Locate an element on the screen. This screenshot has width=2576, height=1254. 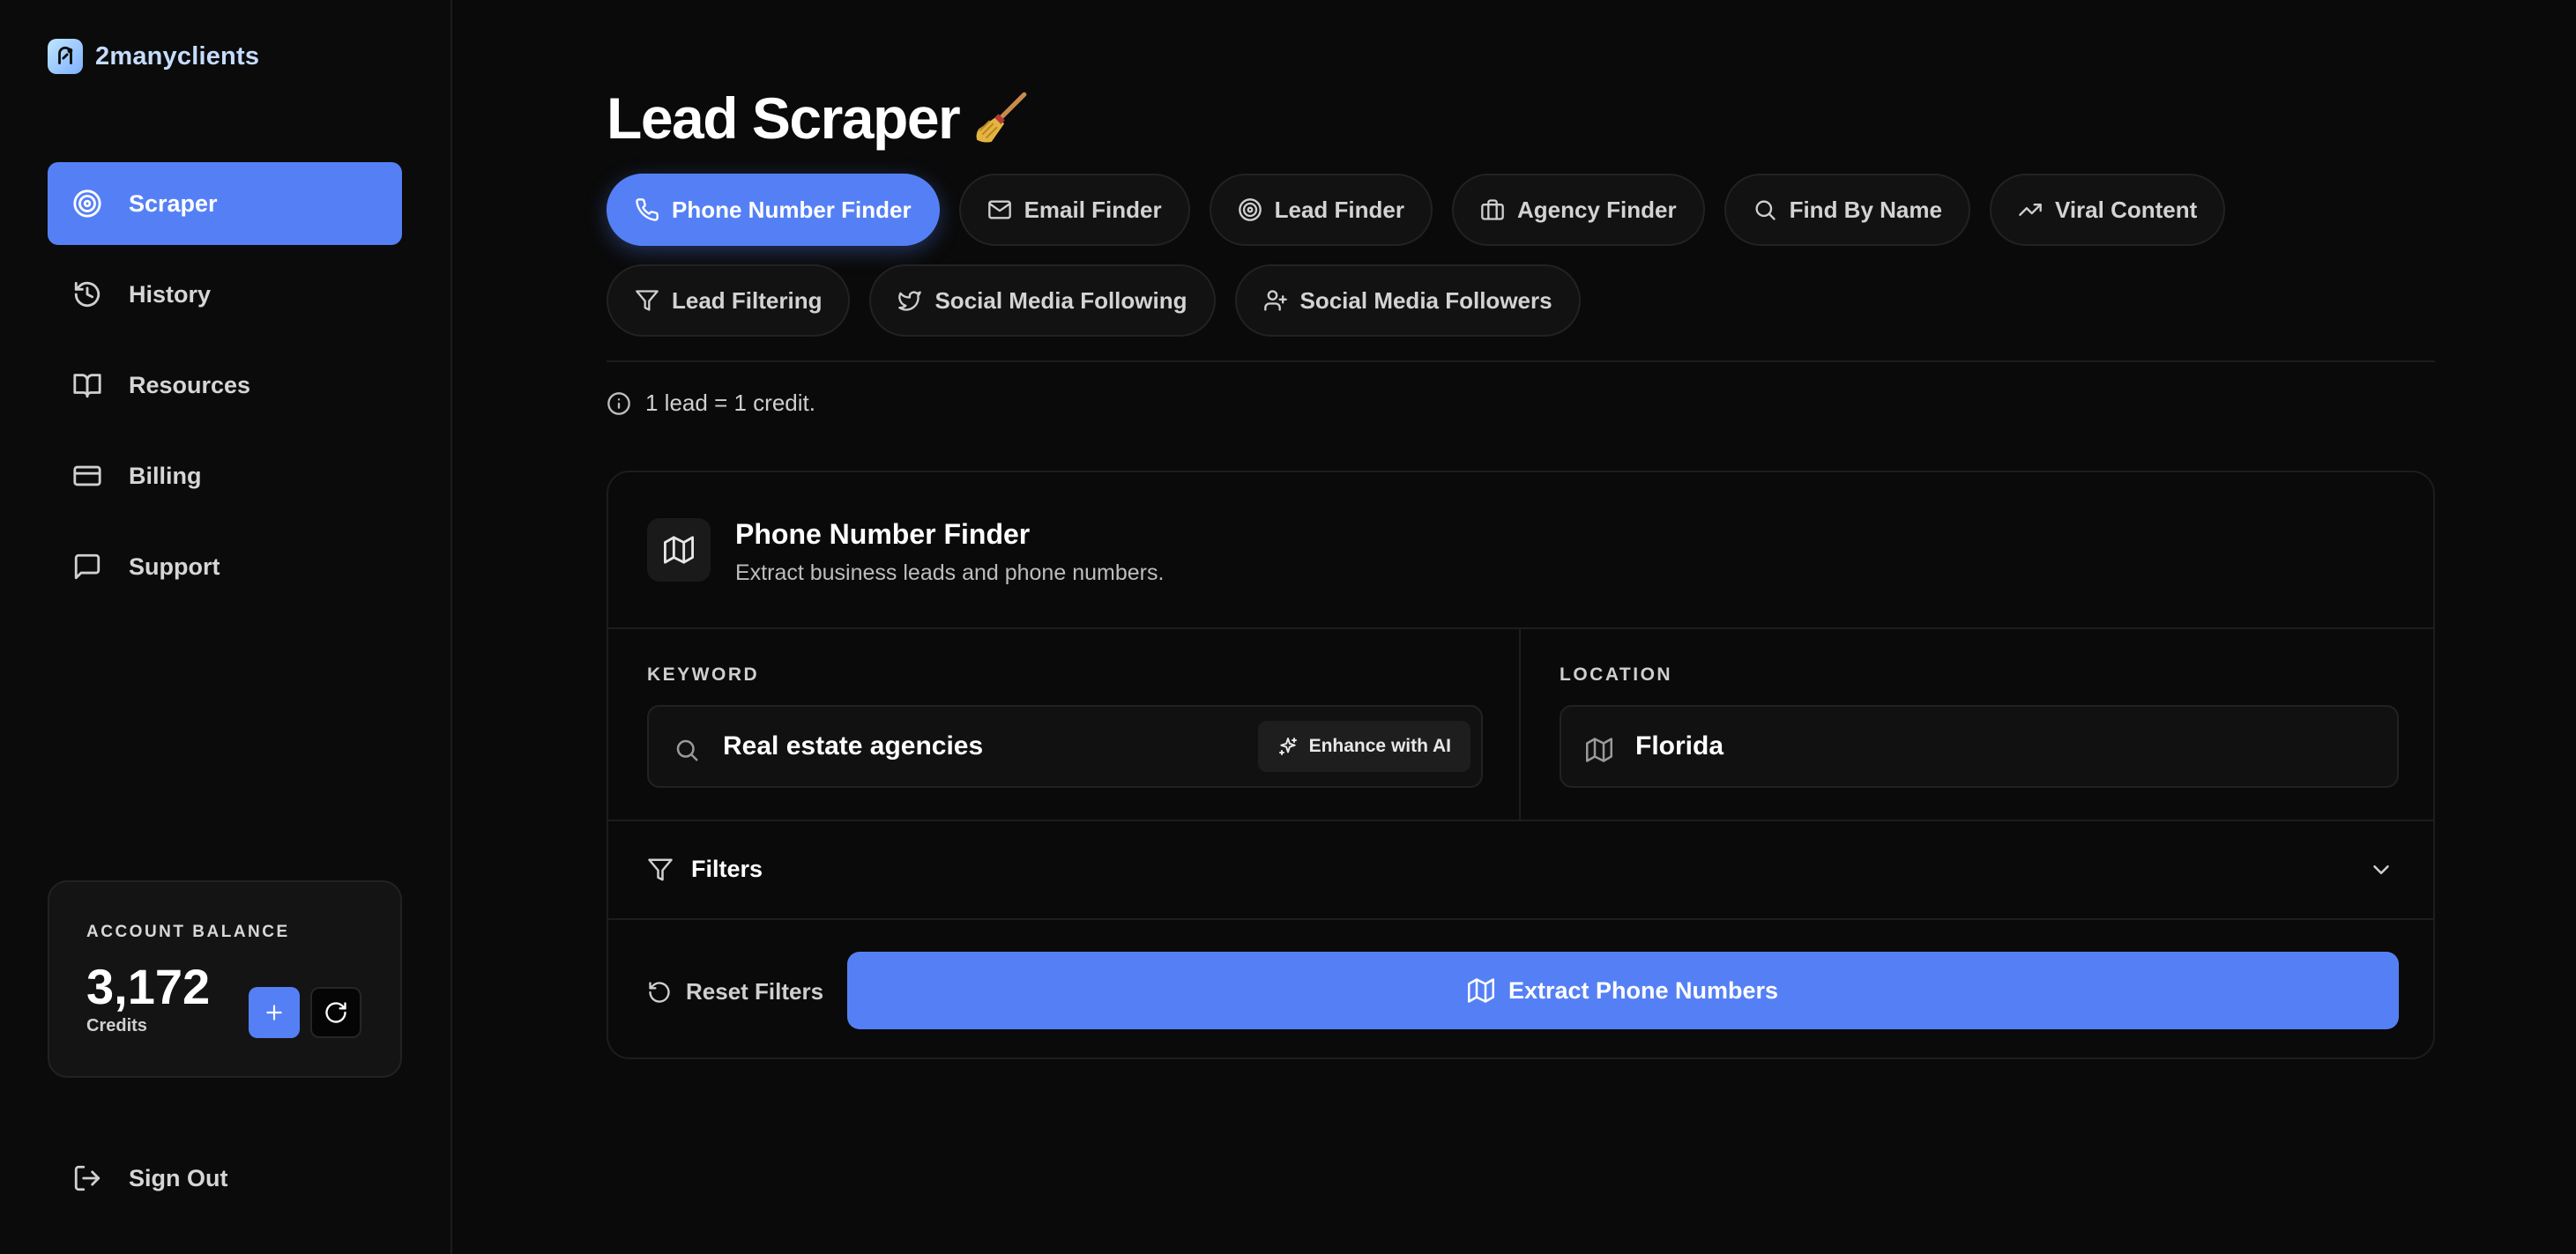
tab-label: Agency Finder is located at coordinates (1596, 209).